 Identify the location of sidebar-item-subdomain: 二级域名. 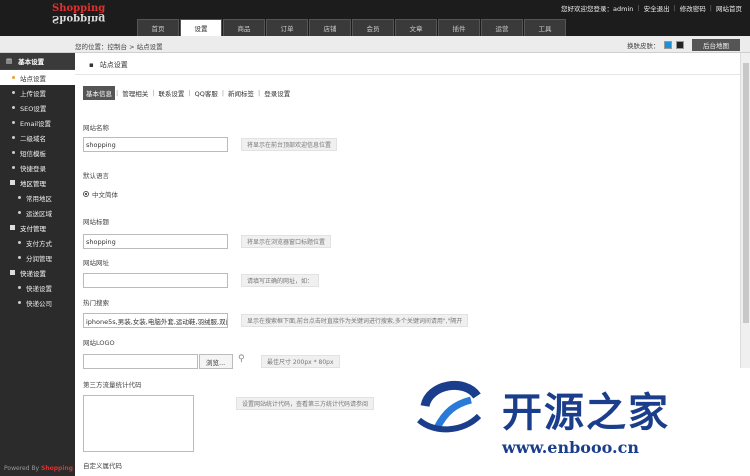
(37, 137).